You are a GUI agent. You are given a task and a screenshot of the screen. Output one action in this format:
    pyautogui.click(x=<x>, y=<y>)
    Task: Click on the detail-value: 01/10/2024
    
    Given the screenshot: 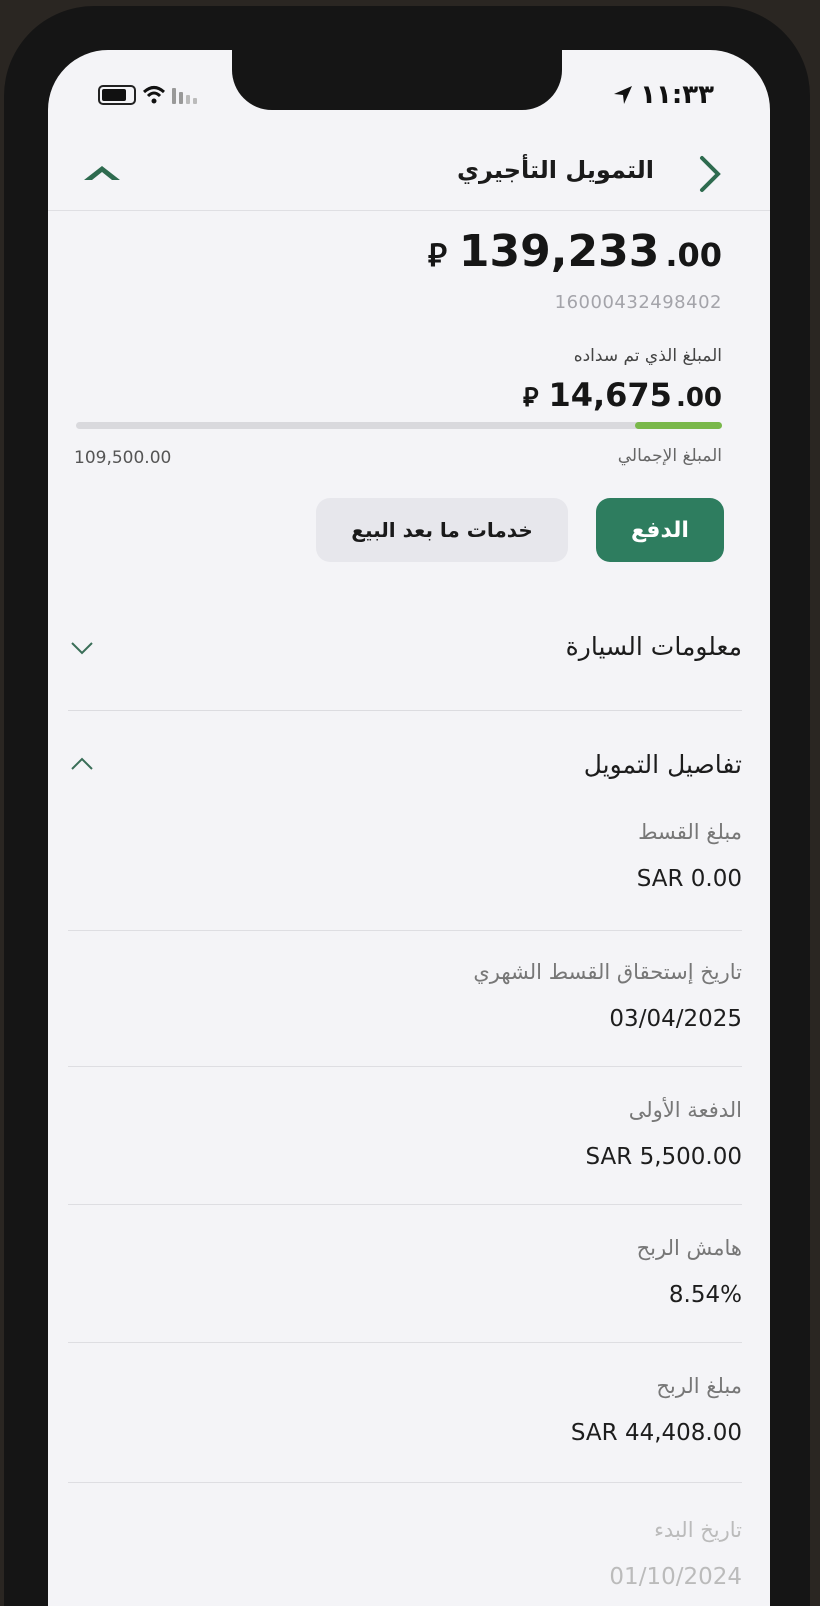 What is the action you would take?
    pyautogui.click(x=675, y=1577)
    